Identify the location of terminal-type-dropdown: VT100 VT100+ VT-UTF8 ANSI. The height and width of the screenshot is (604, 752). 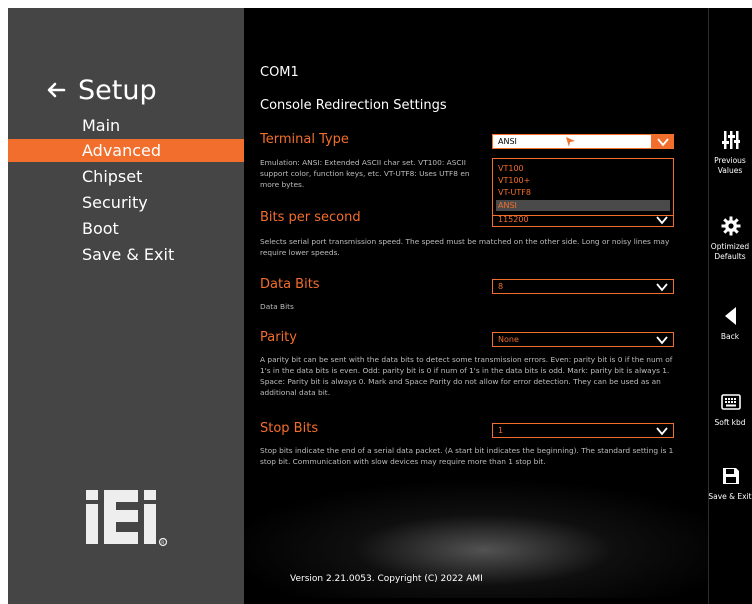
(583, 187).